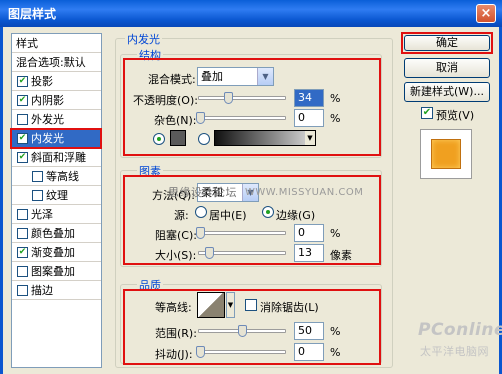 The width and height of the screenshot is (502, 374). What do you see at coordinates (309, 352) in the screenshot?
I see `jitter-input: 0` at bounding box center [309, 352].